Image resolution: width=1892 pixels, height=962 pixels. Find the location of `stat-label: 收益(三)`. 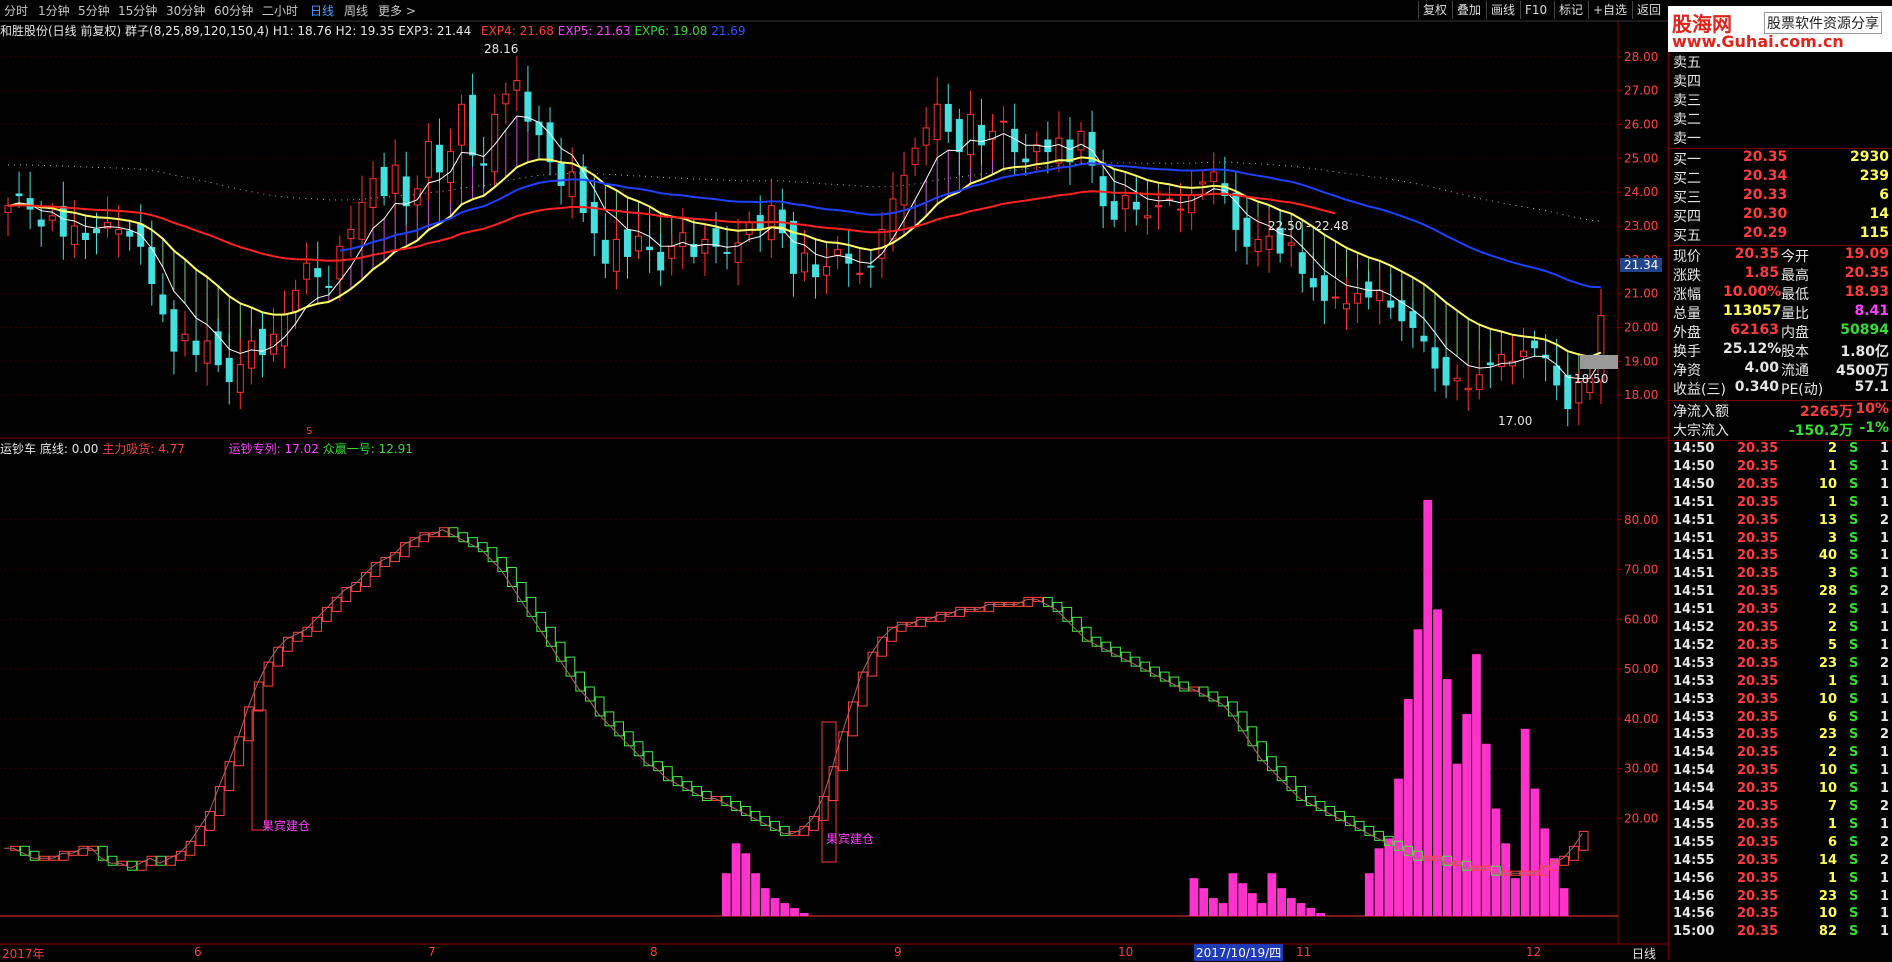

stat-label: 收益(三) is located at coordinates (1699, 390).